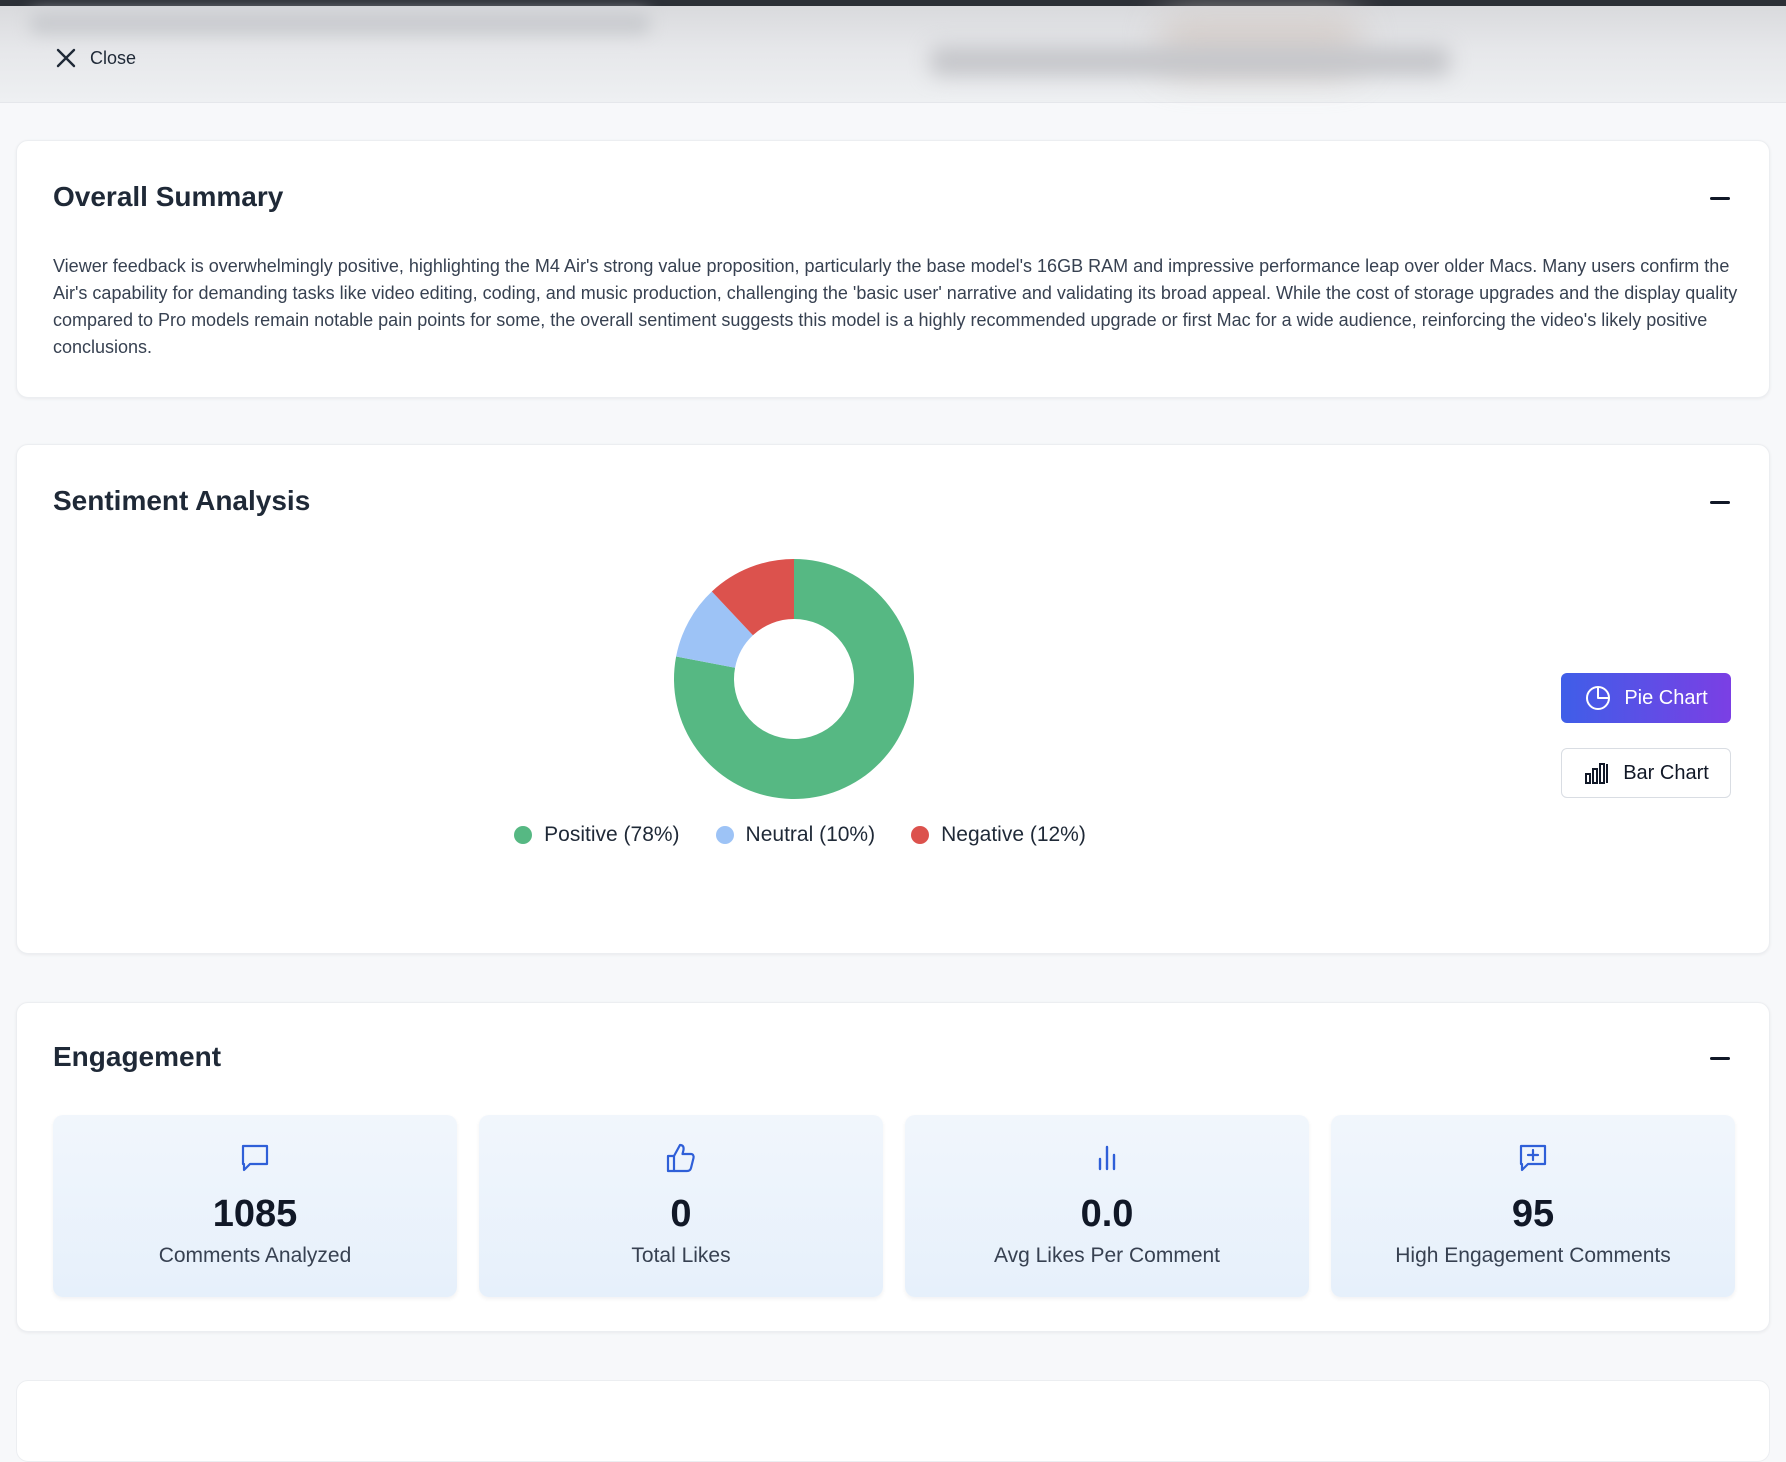 The image size is (1786, 1462). I want to click on legend-label: Negative (12%), so click(1013, 834).